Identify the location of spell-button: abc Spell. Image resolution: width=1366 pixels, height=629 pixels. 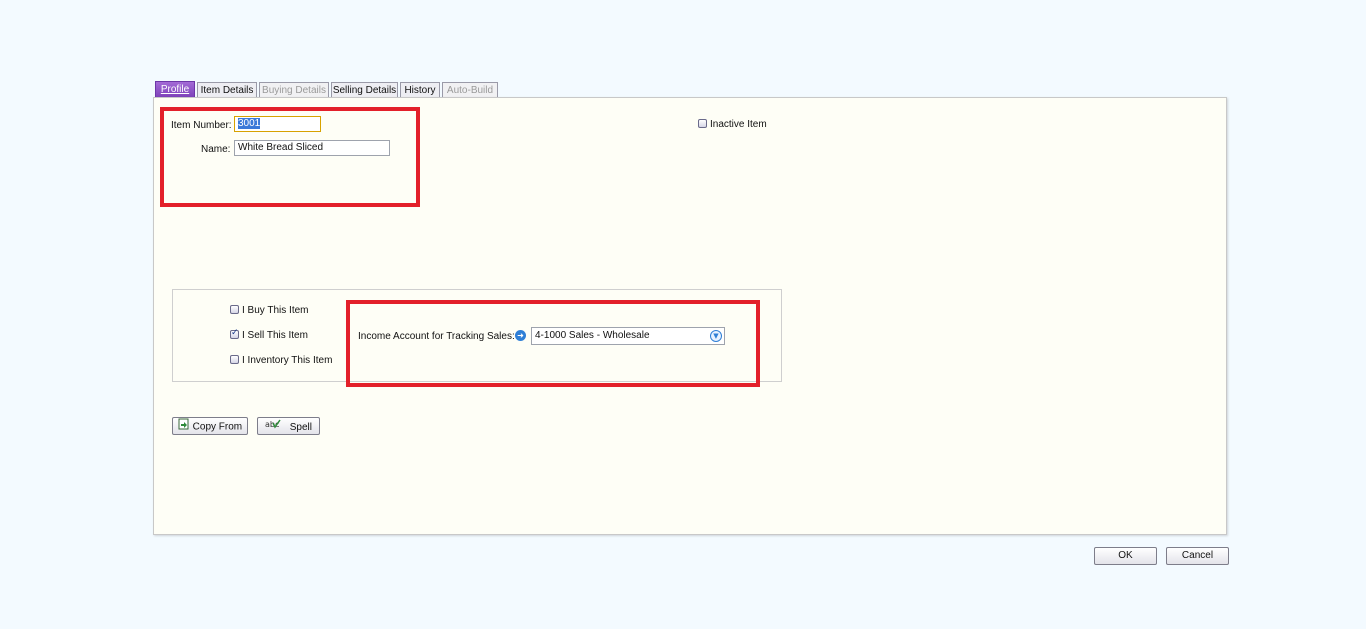
(288, 426).